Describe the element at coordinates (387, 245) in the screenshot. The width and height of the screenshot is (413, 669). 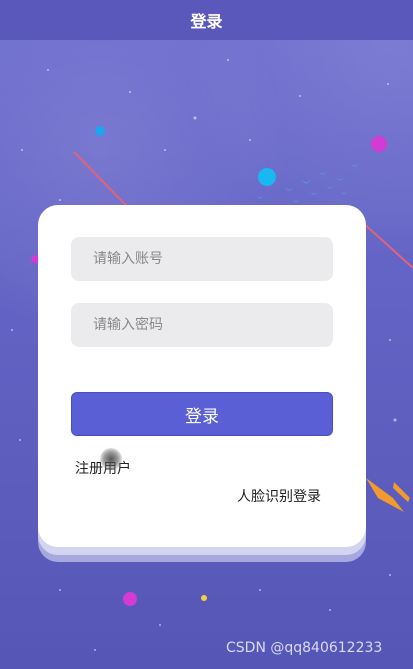
I see `shooting-star-line` at that location.